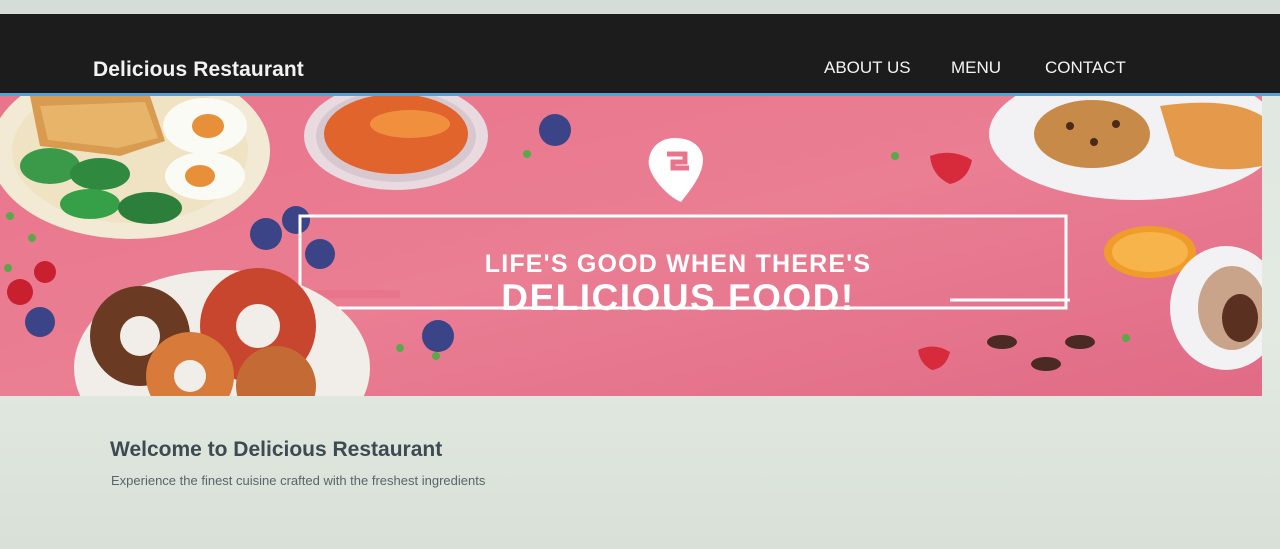 The width and height of the screenshot is (1280, 549). I want to click on brand-logo-link: Delicious Restaurant, so click(198, 70).